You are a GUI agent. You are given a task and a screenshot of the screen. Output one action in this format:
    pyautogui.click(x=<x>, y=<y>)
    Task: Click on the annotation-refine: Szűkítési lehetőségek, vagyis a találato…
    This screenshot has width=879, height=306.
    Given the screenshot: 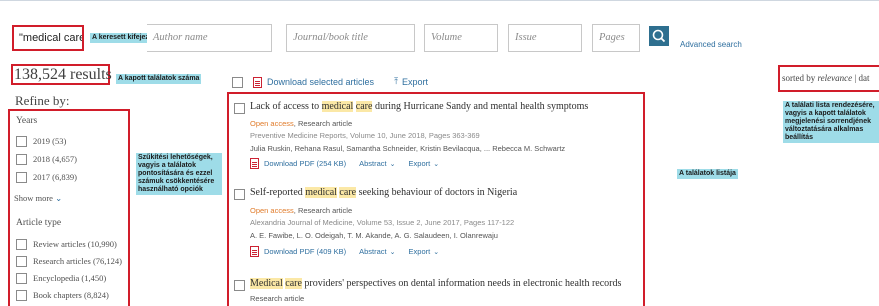 What is the action you would take?
    pyautogui.click(x=179, y=174)
    